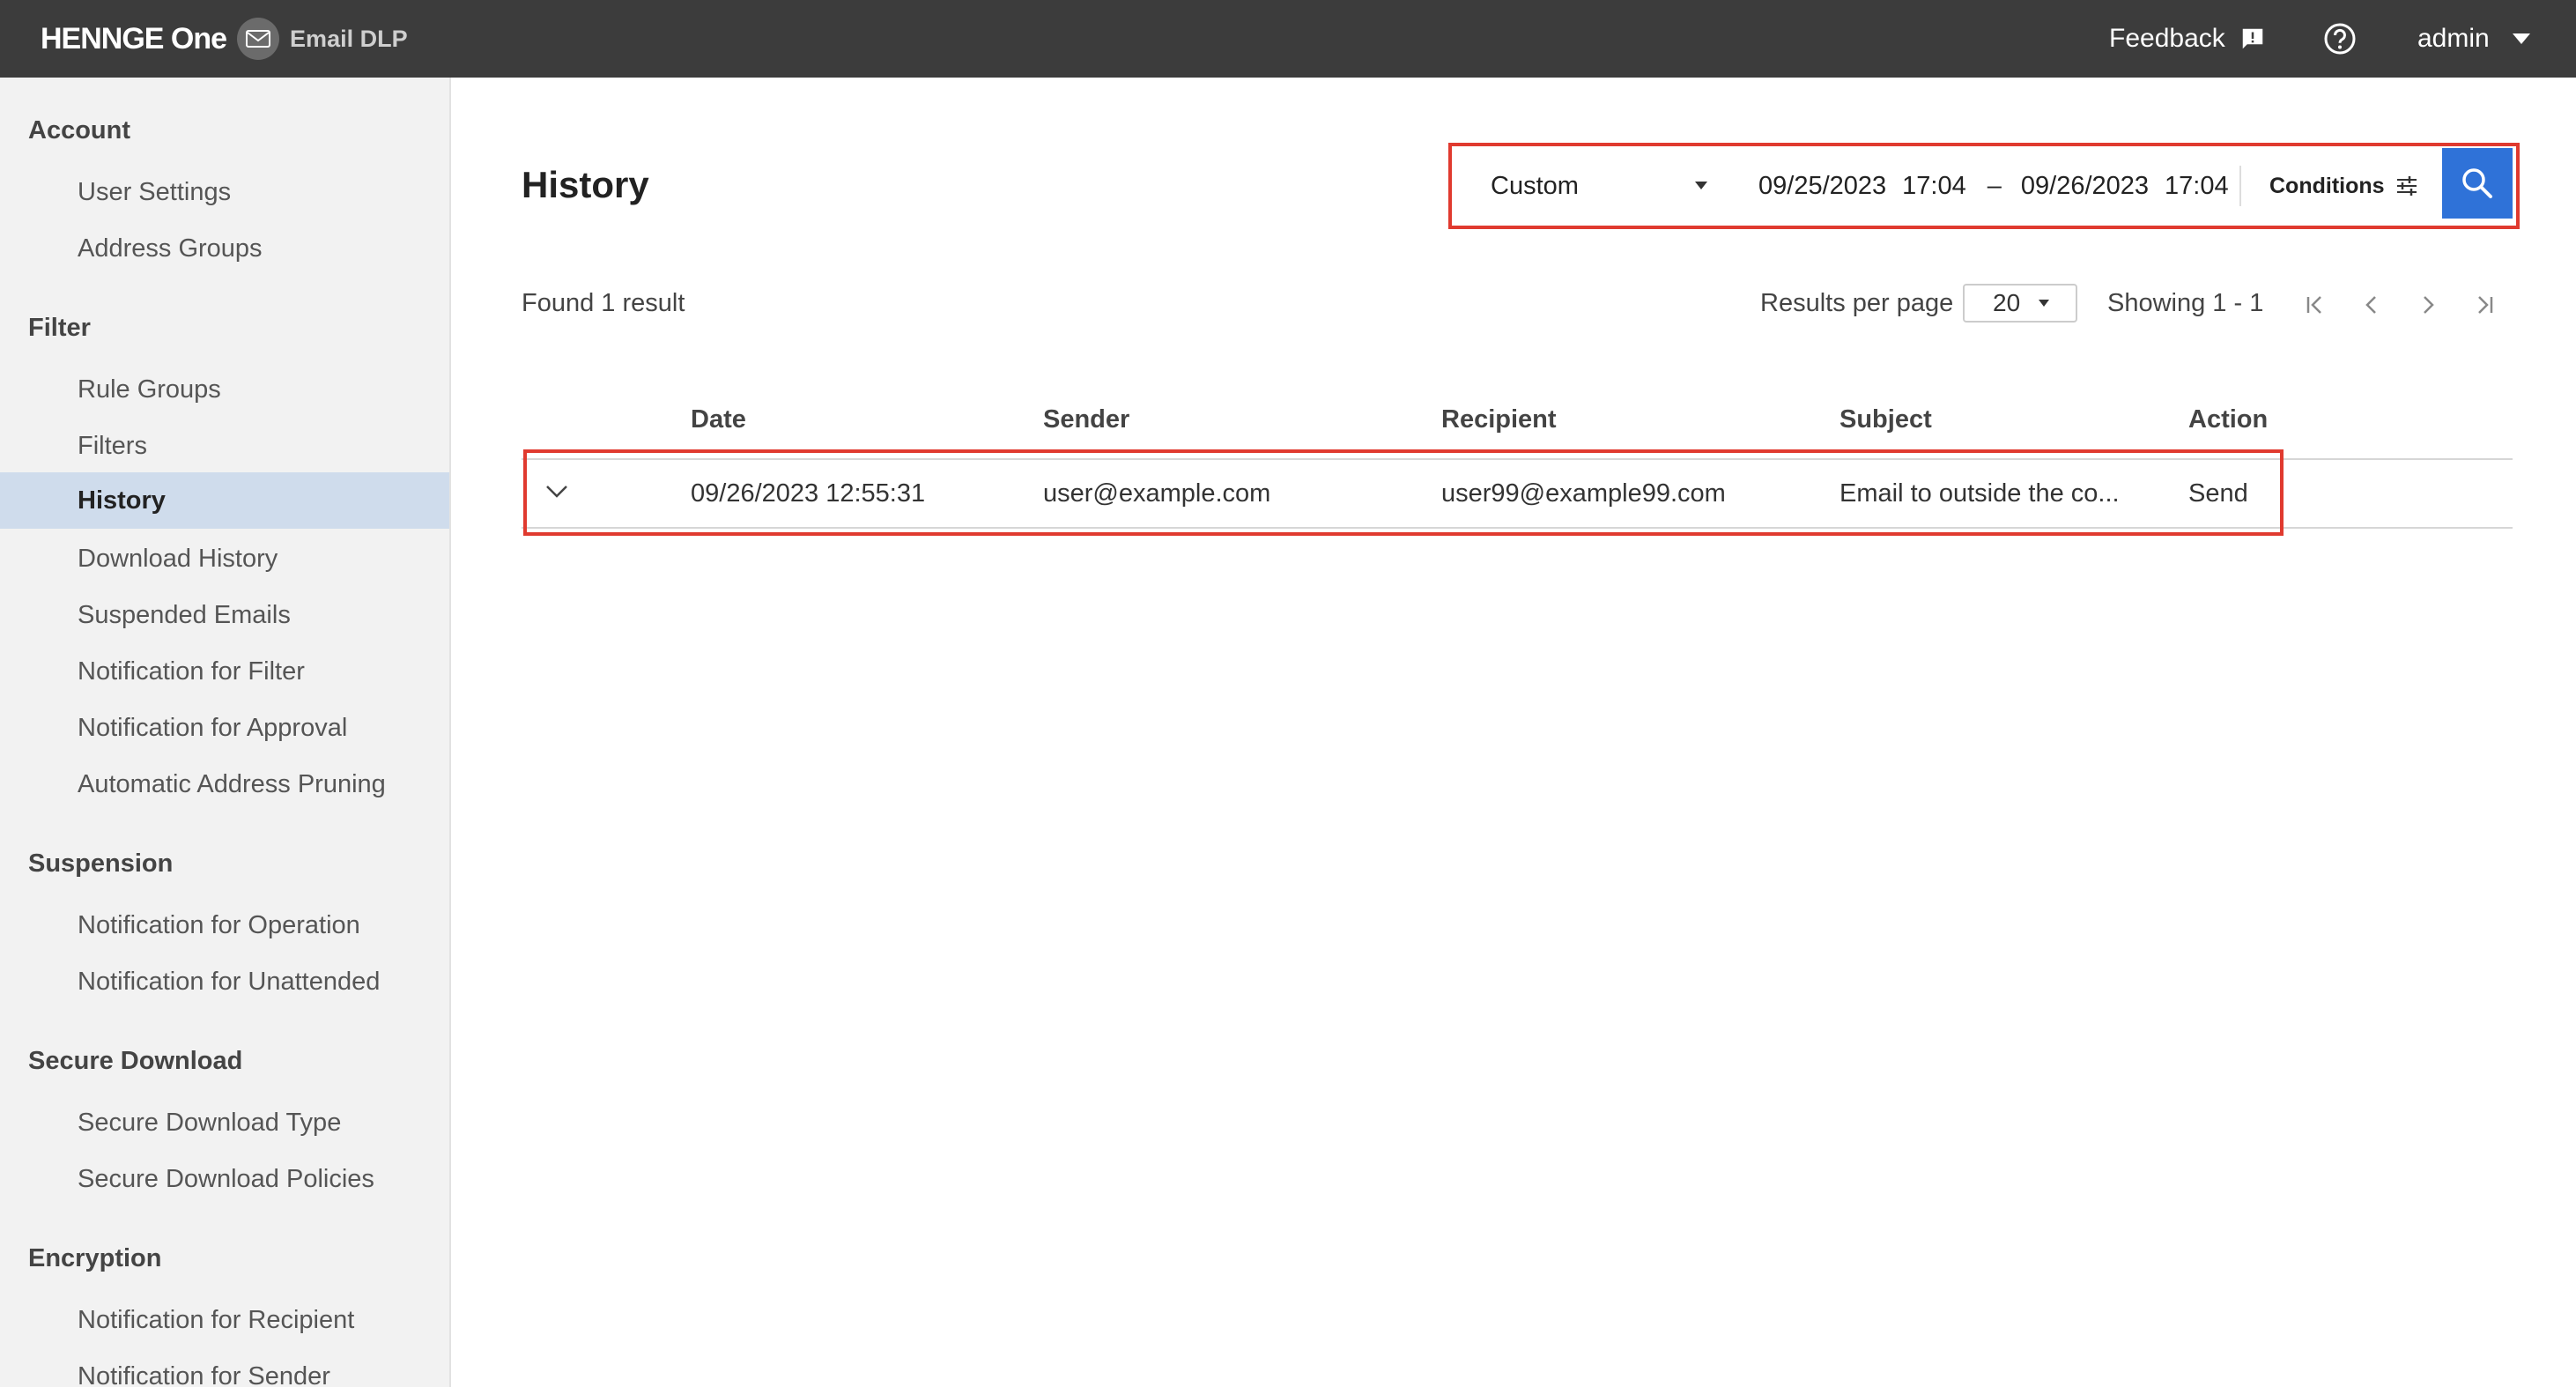 The image size is (2576, 1387). What do you see at coordinates (2252, 39) in the screenshot?
I see `feedback-icon` at bounding box center [2252, 39].